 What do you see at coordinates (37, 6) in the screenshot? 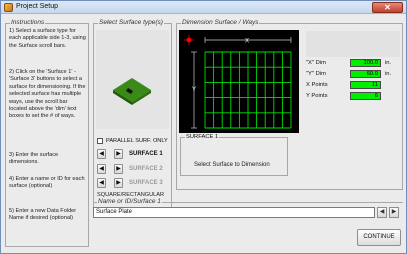
I see `window-title: Project Setup` at bounding box center [37, 6].